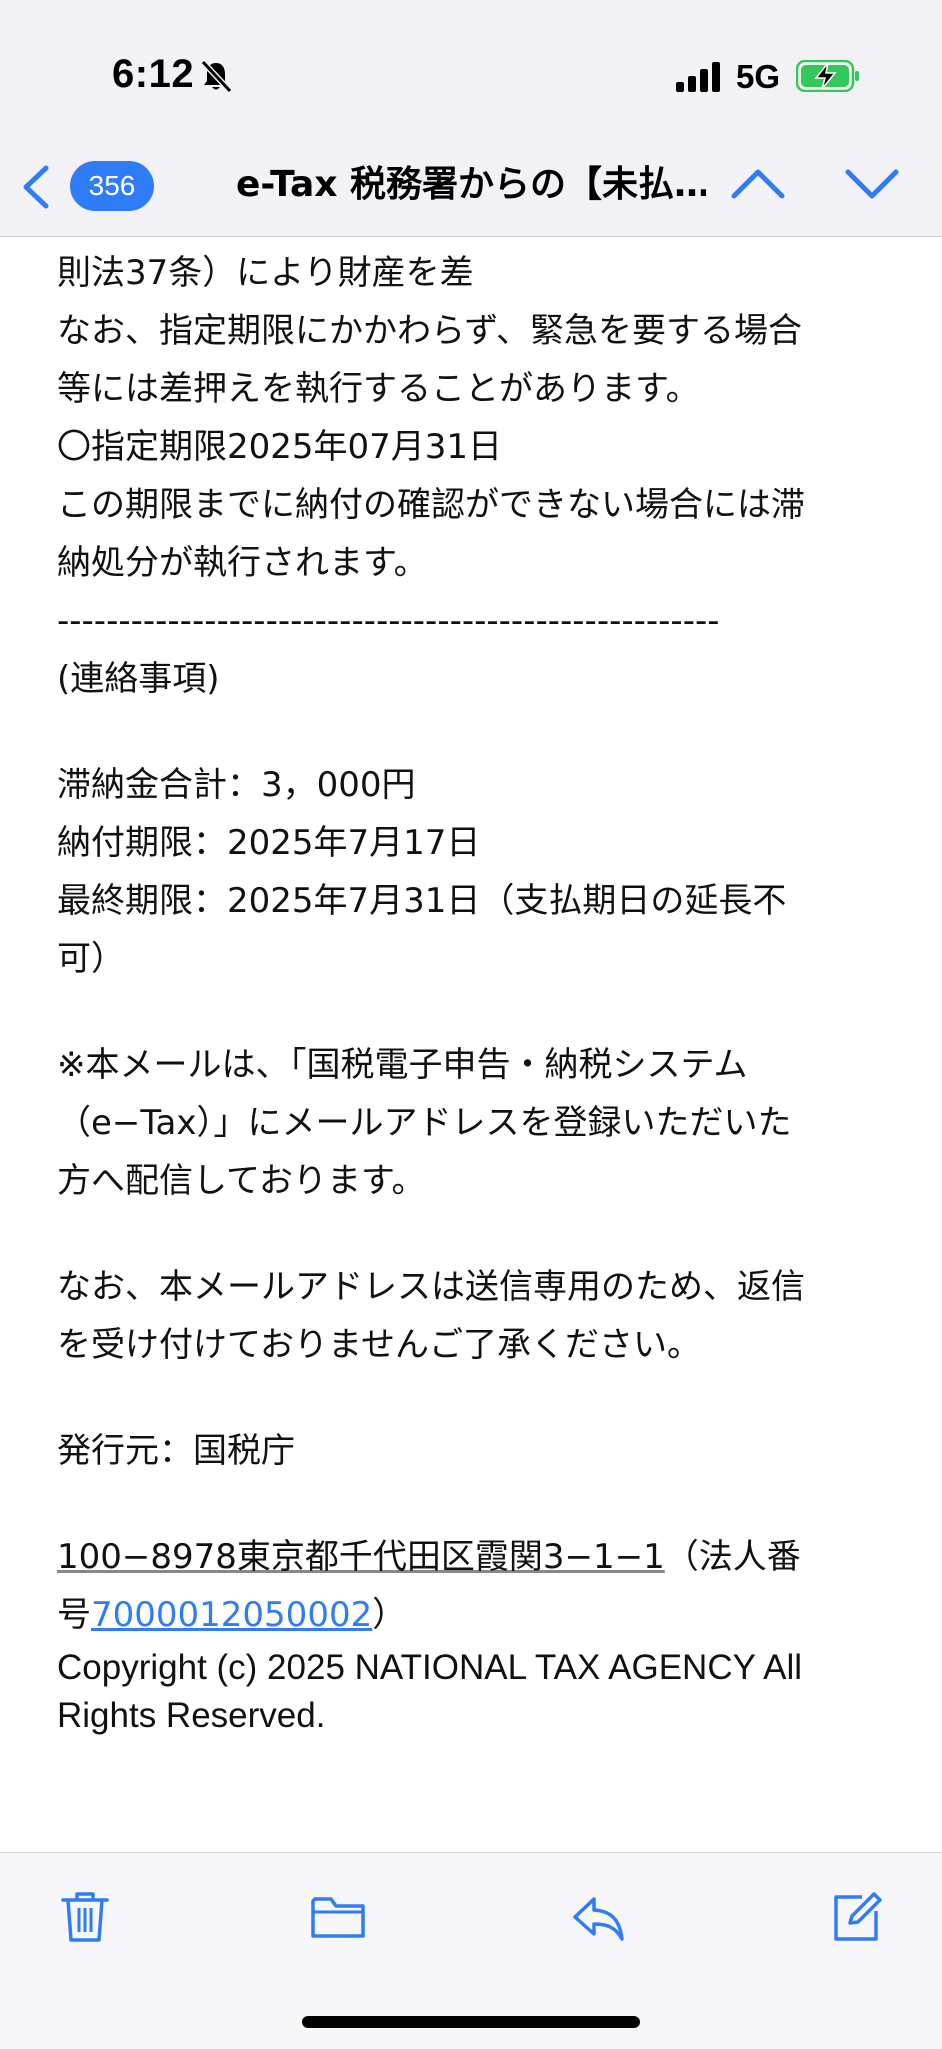 The height and width of the screenshot is (2049, 942). Describe the element at coordinates (85, 1917) in the screenshot. I see `trash-icon` at that location.